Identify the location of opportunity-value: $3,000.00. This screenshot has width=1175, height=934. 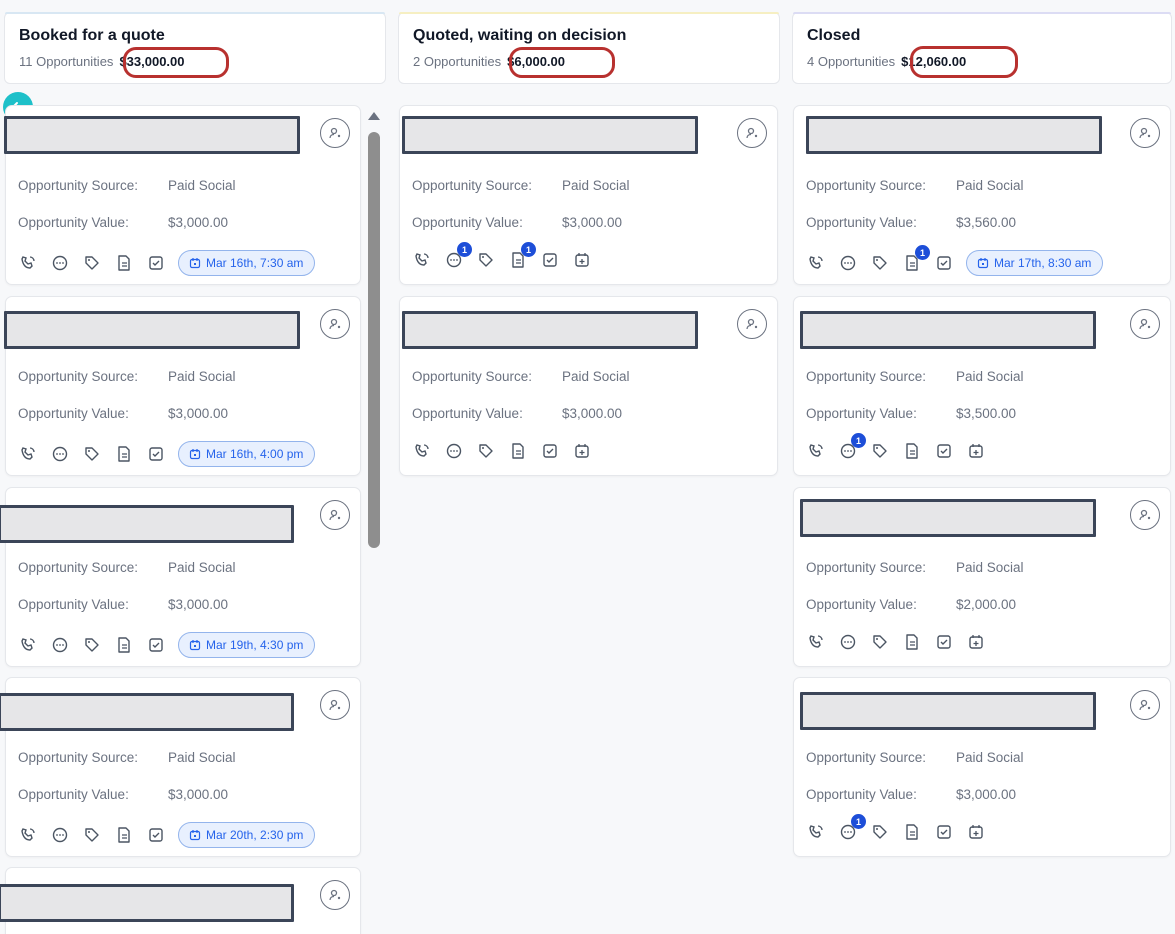
(198, 413).